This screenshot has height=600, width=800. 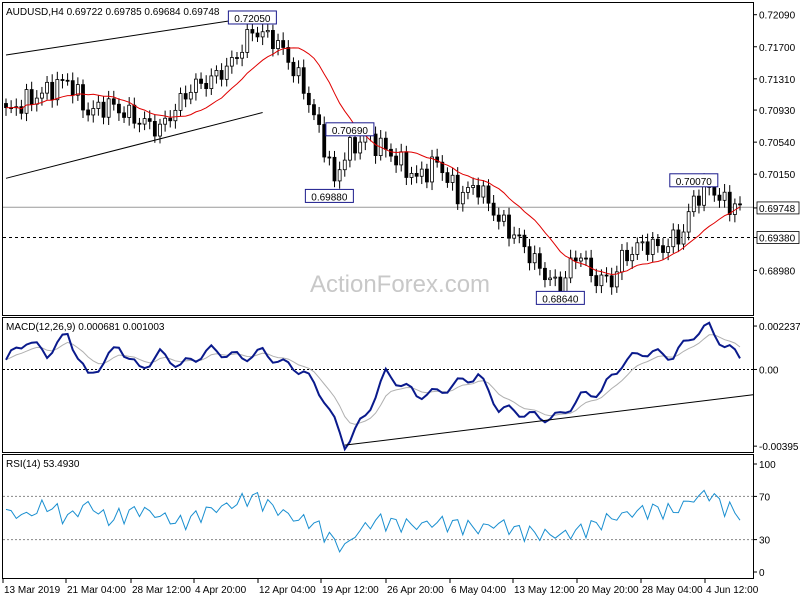 I want to click on time-axis-label: 13 May 12:00, so click(x=544, y=590).